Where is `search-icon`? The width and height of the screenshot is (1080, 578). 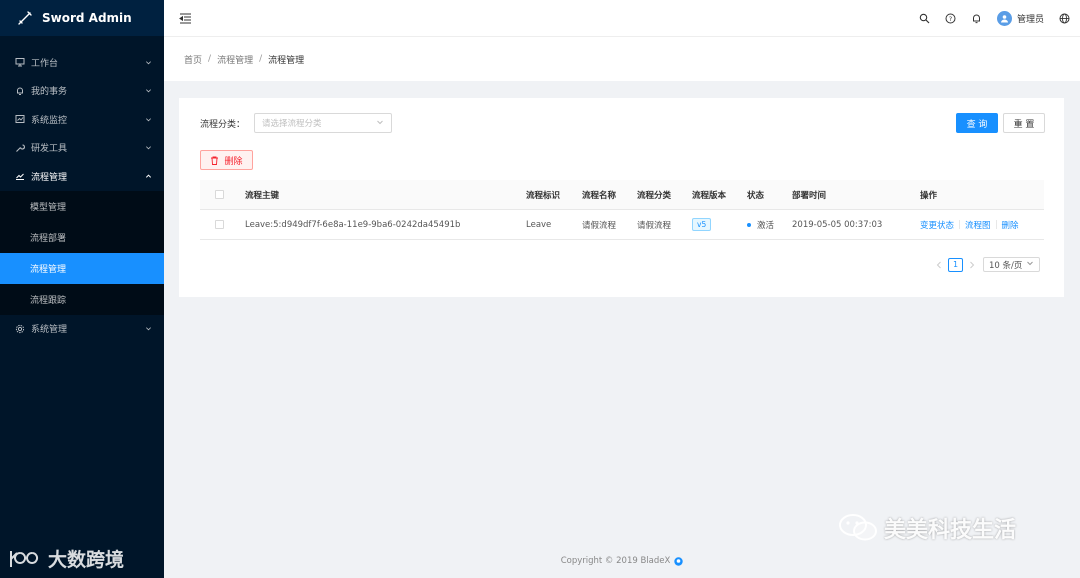 search-icon is located at coordinates (925, 18).